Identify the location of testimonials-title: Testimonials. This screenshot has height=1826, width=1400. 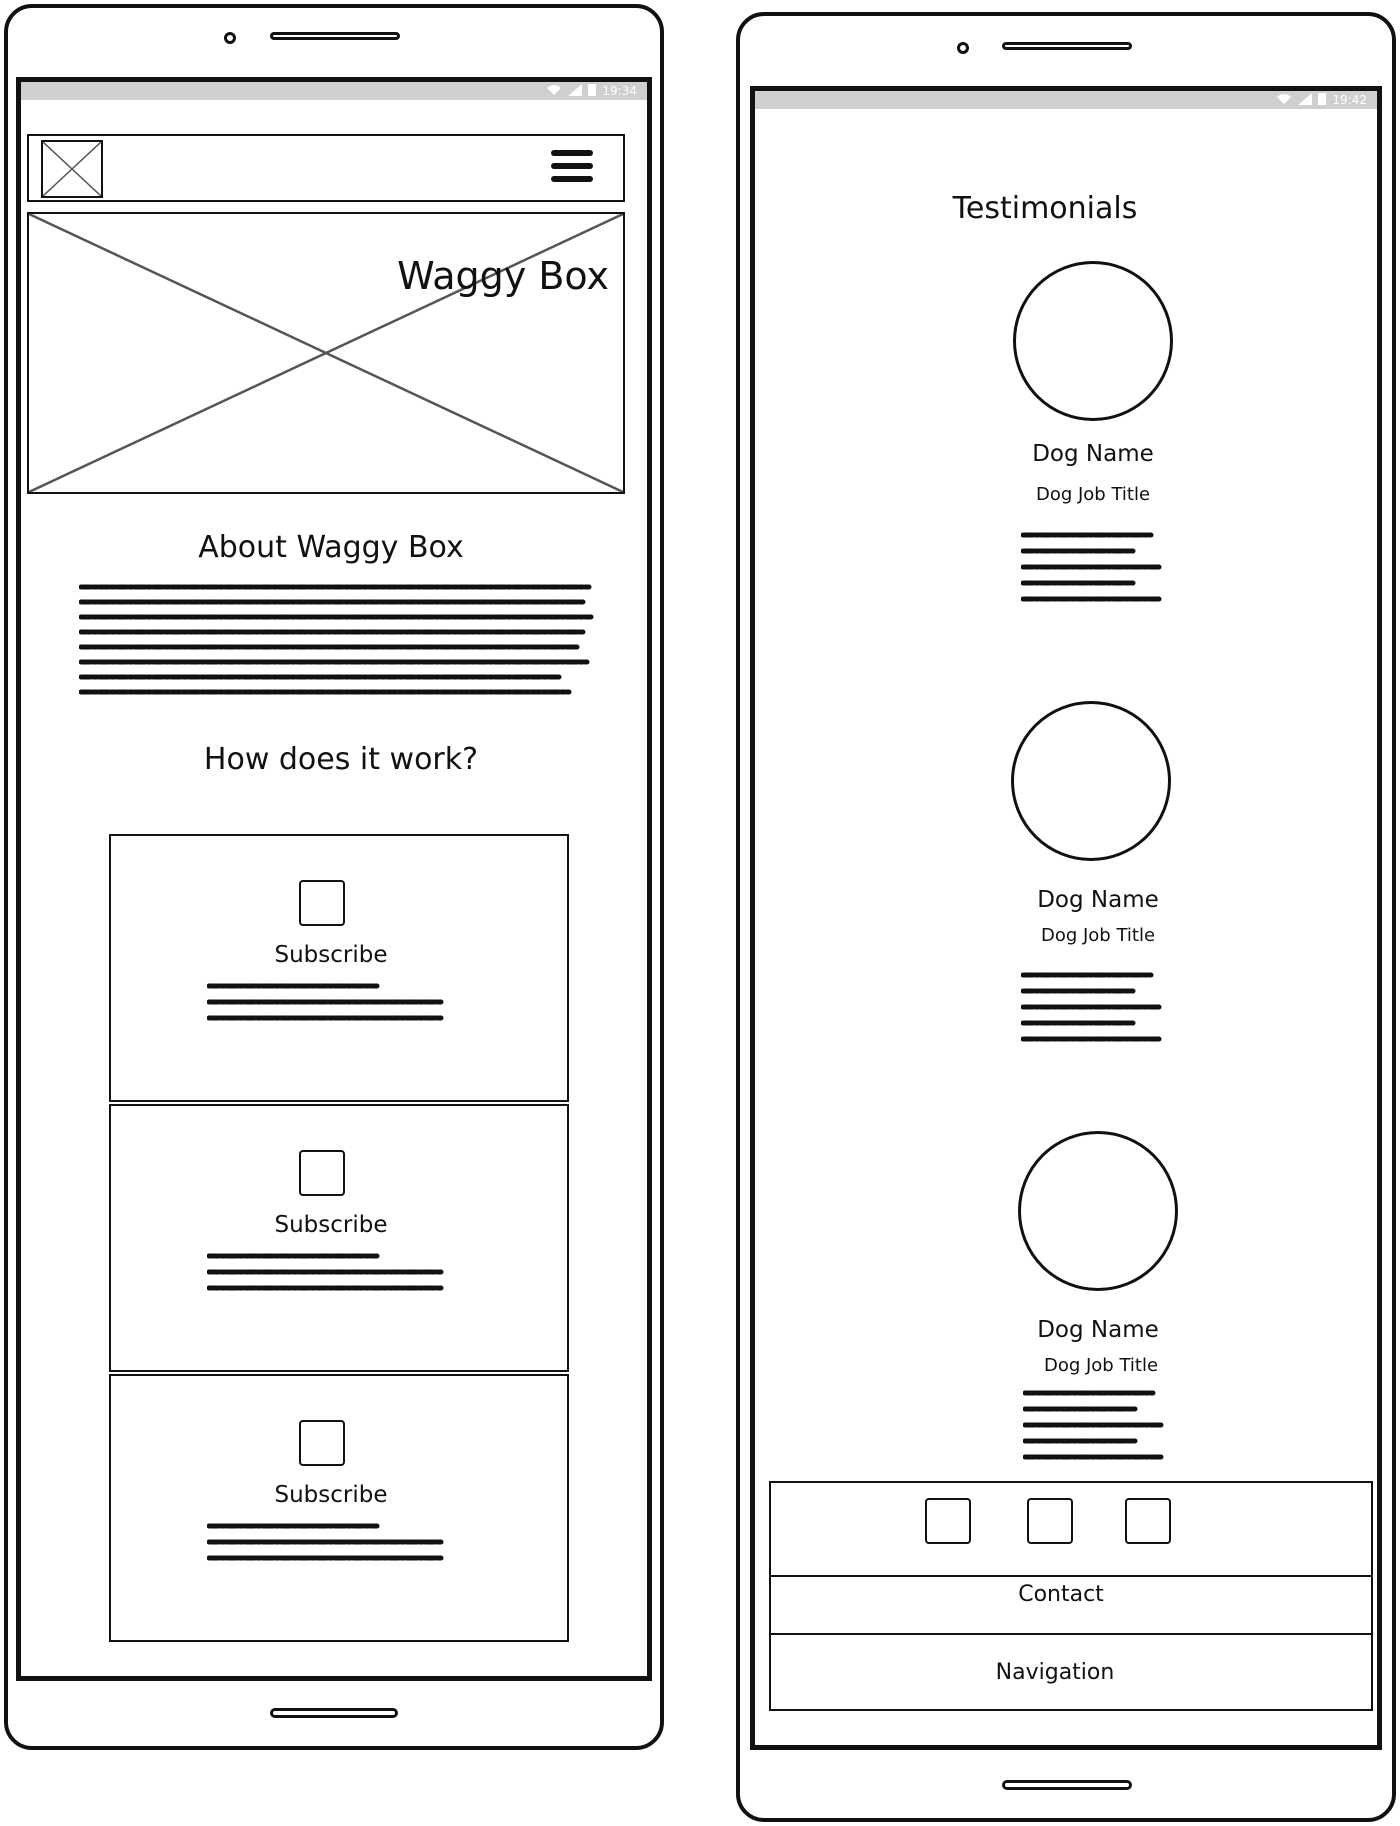
(1045, 208).